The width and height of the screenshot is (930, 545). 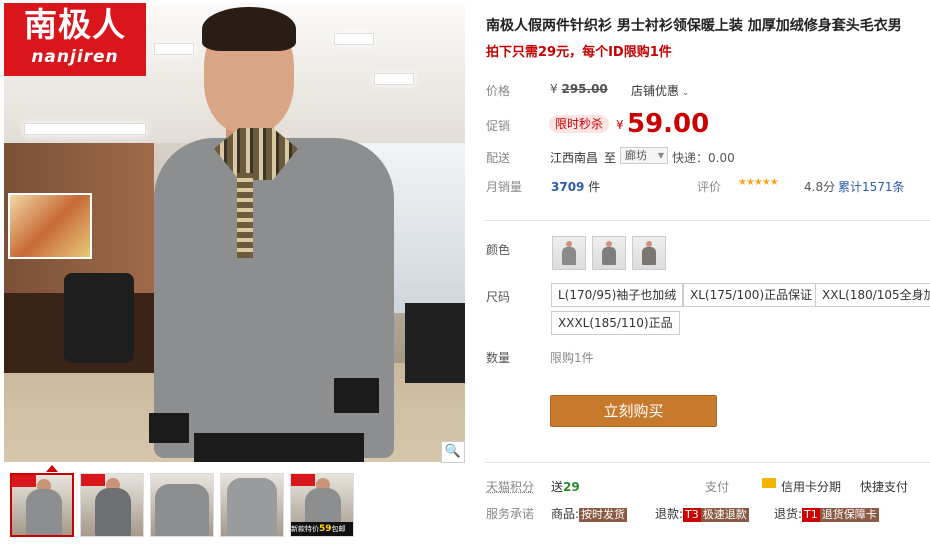 What do you see at coordinates (498, 297) in the screenshot?
I see `size-label: 尺码` at bounding box center [498, 297].